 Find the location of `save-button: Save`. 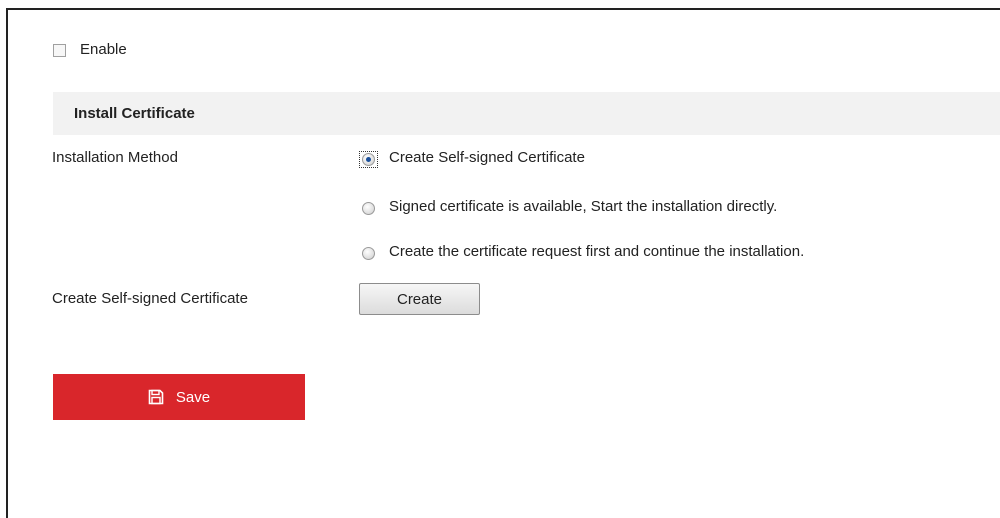

save-button: Save is located at coordinates (179, 397).